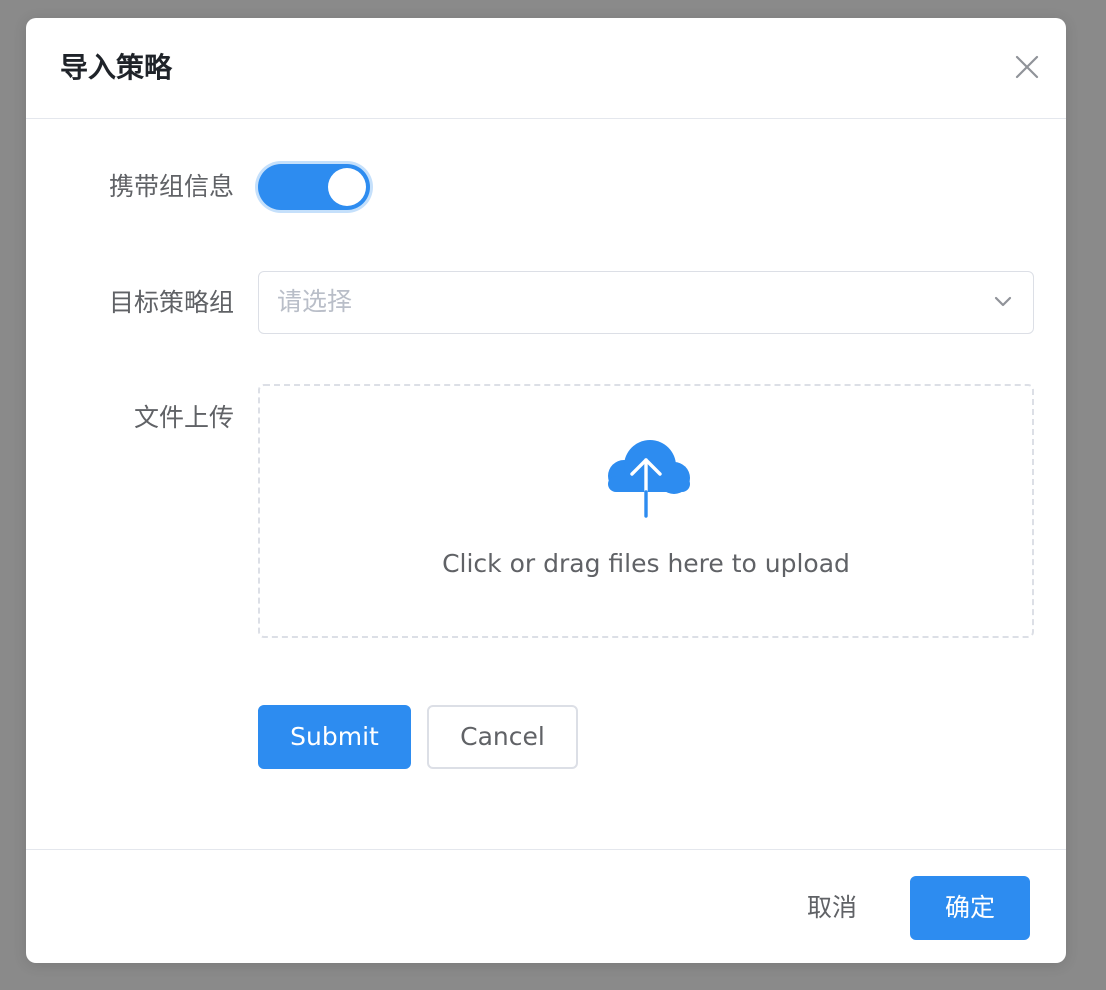  Describe the element at coordinates (315, 301) in the screenshot. I see `select-placeholder: 请选择` at that location.